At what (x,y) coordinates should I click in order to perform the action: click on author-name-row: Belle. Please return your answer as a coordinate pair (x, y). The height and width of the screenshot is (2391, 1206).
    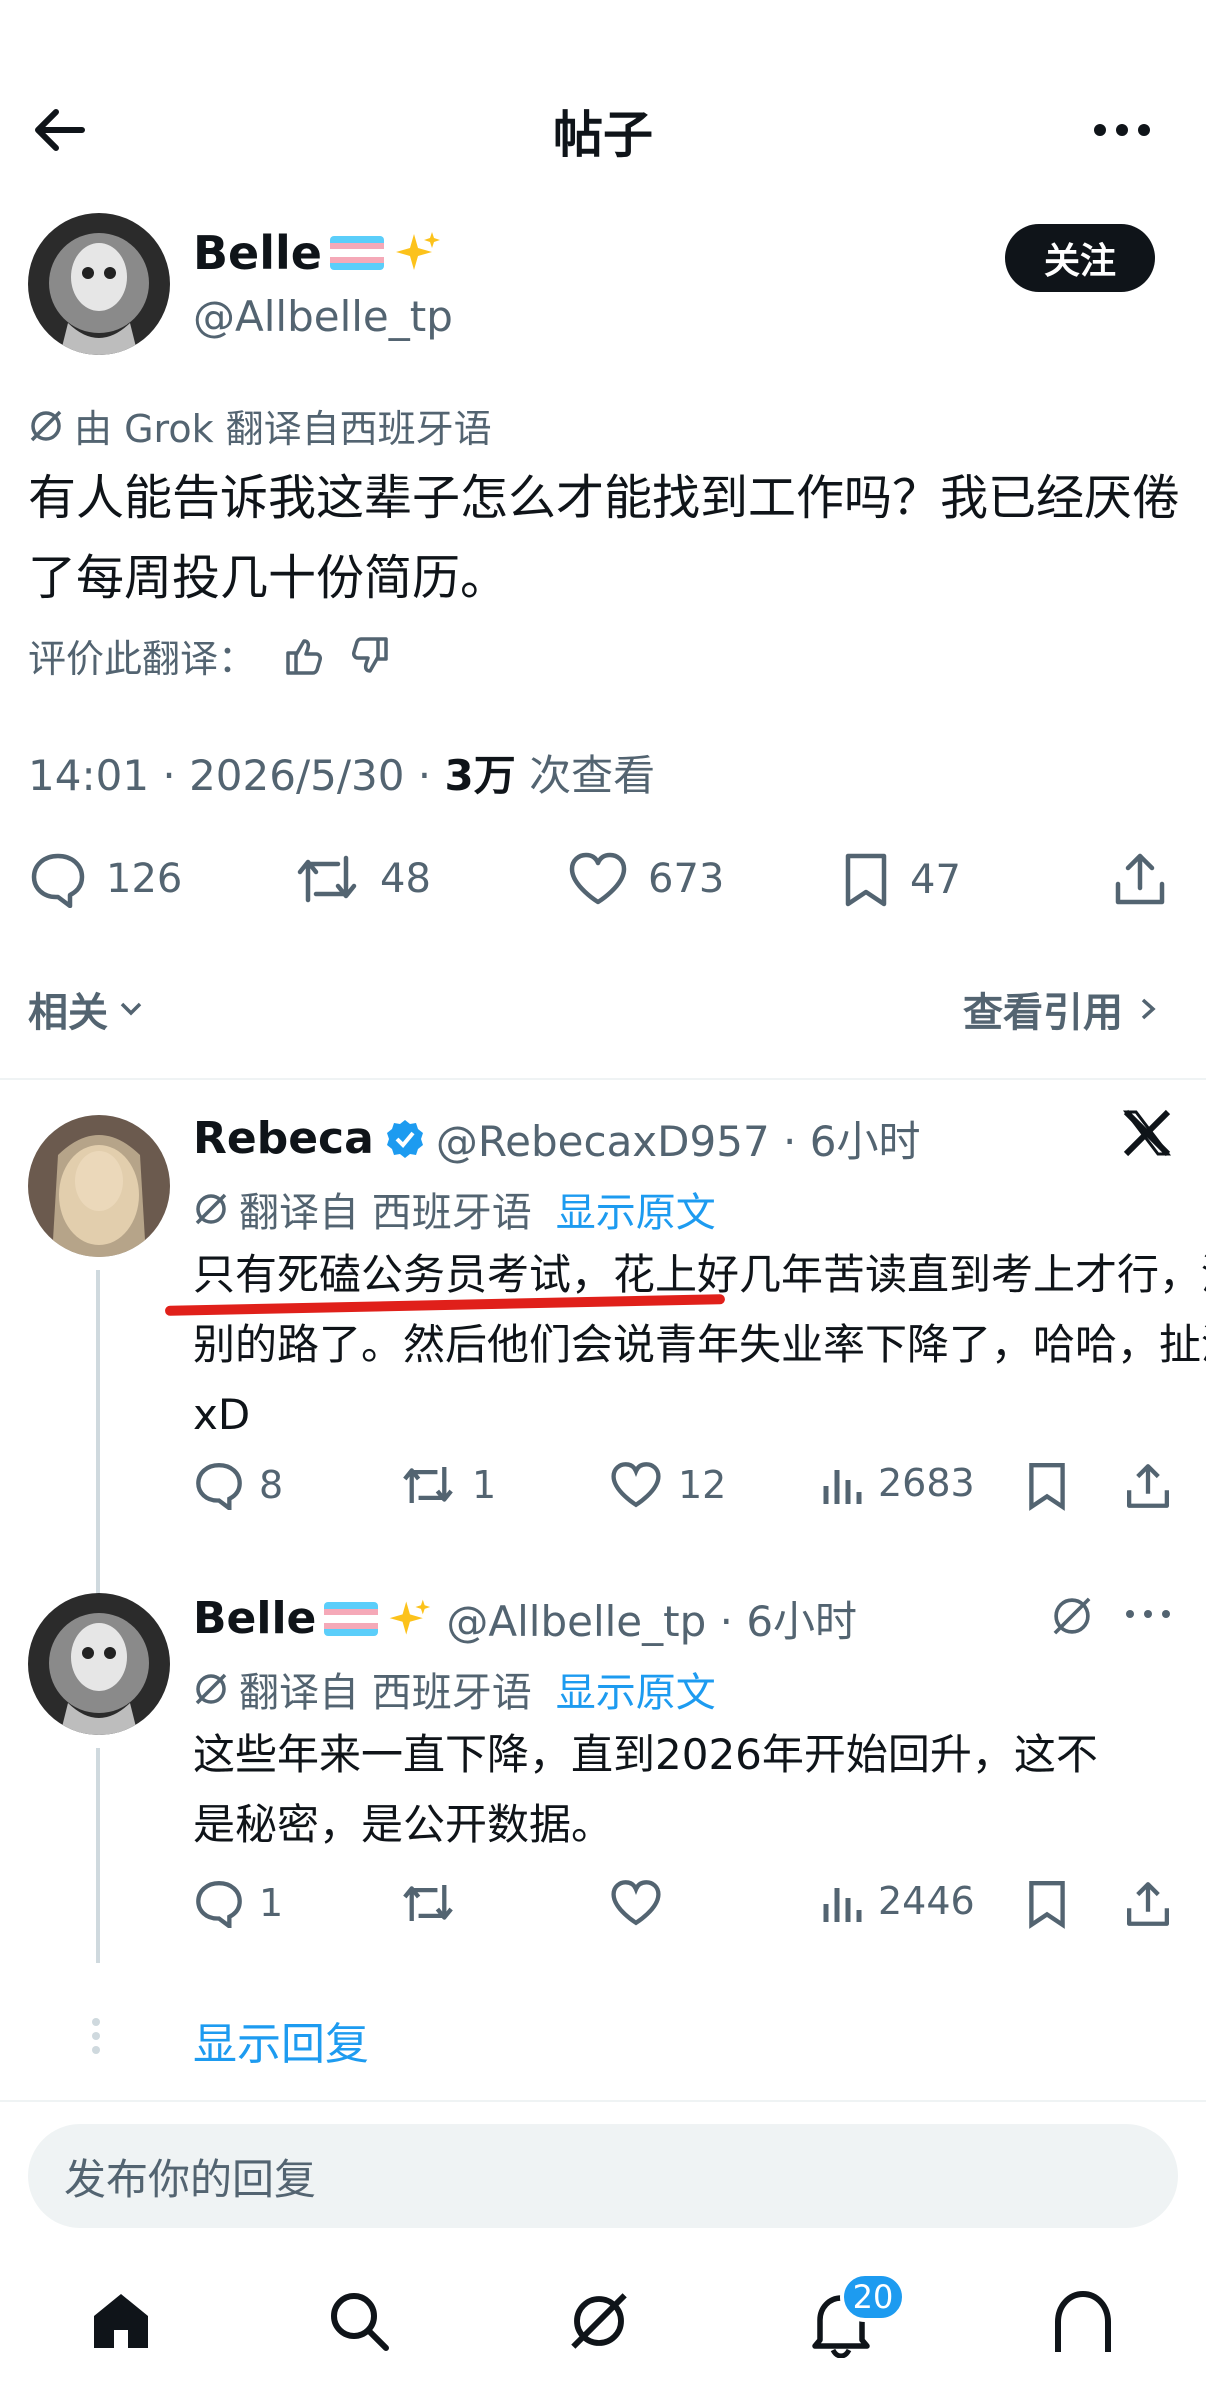
    Looking at the image, I should click on (317, 253).